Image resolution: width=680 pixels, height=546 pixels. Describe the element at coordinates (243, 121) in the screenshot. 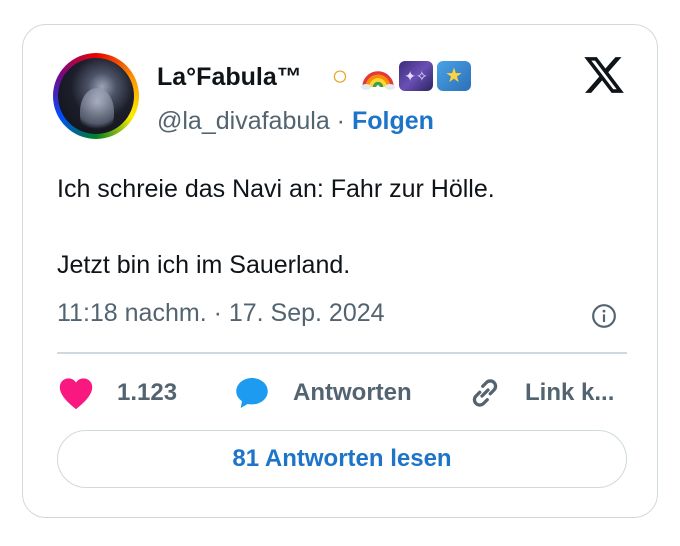

I see `author-handle: @la_divafabula` at that location.